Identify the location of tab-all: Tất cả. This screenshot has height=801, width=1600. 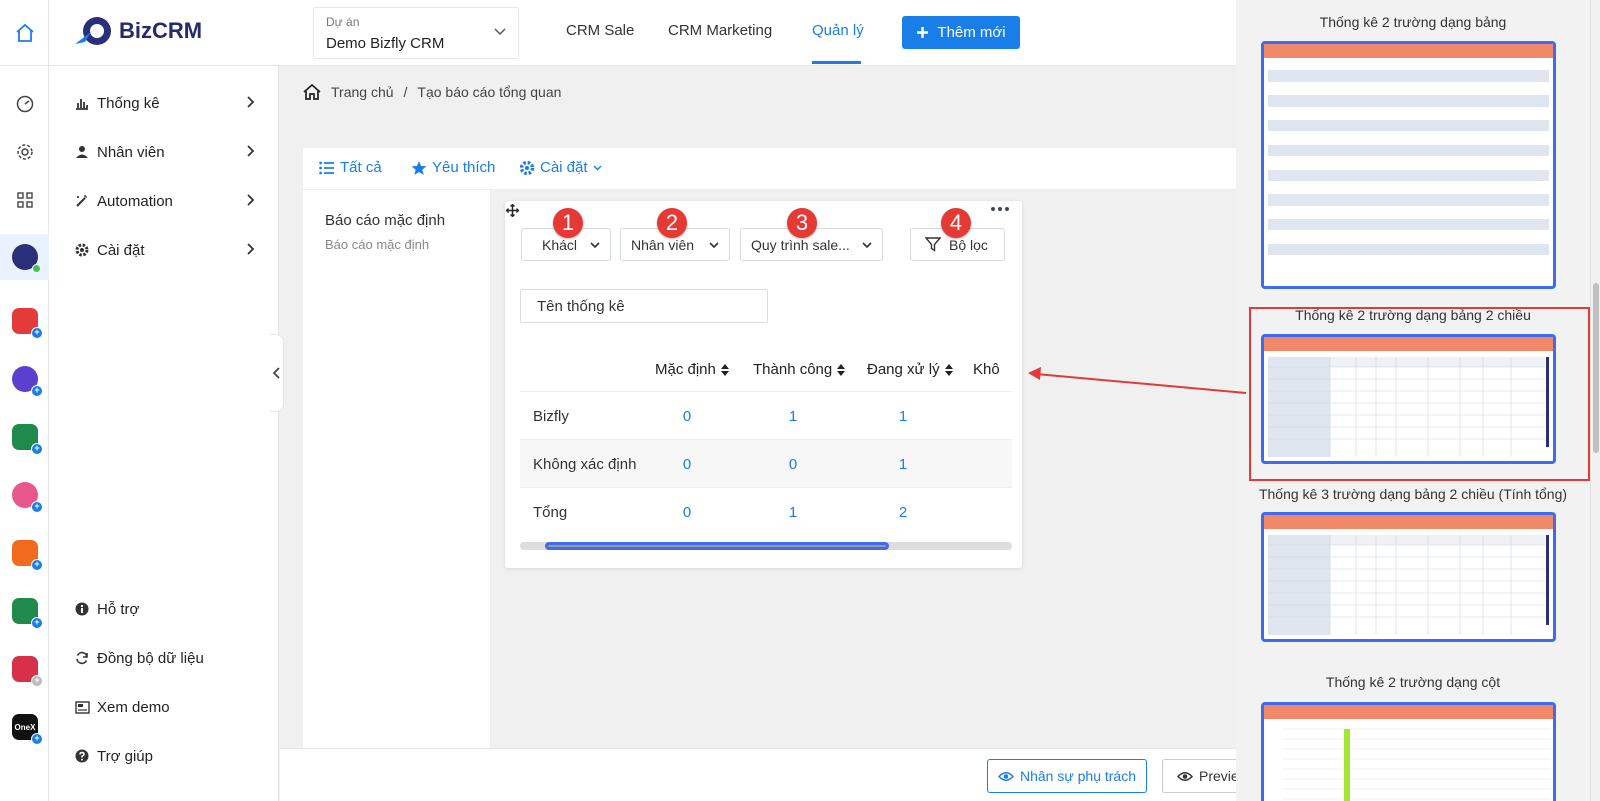
(350, 167).